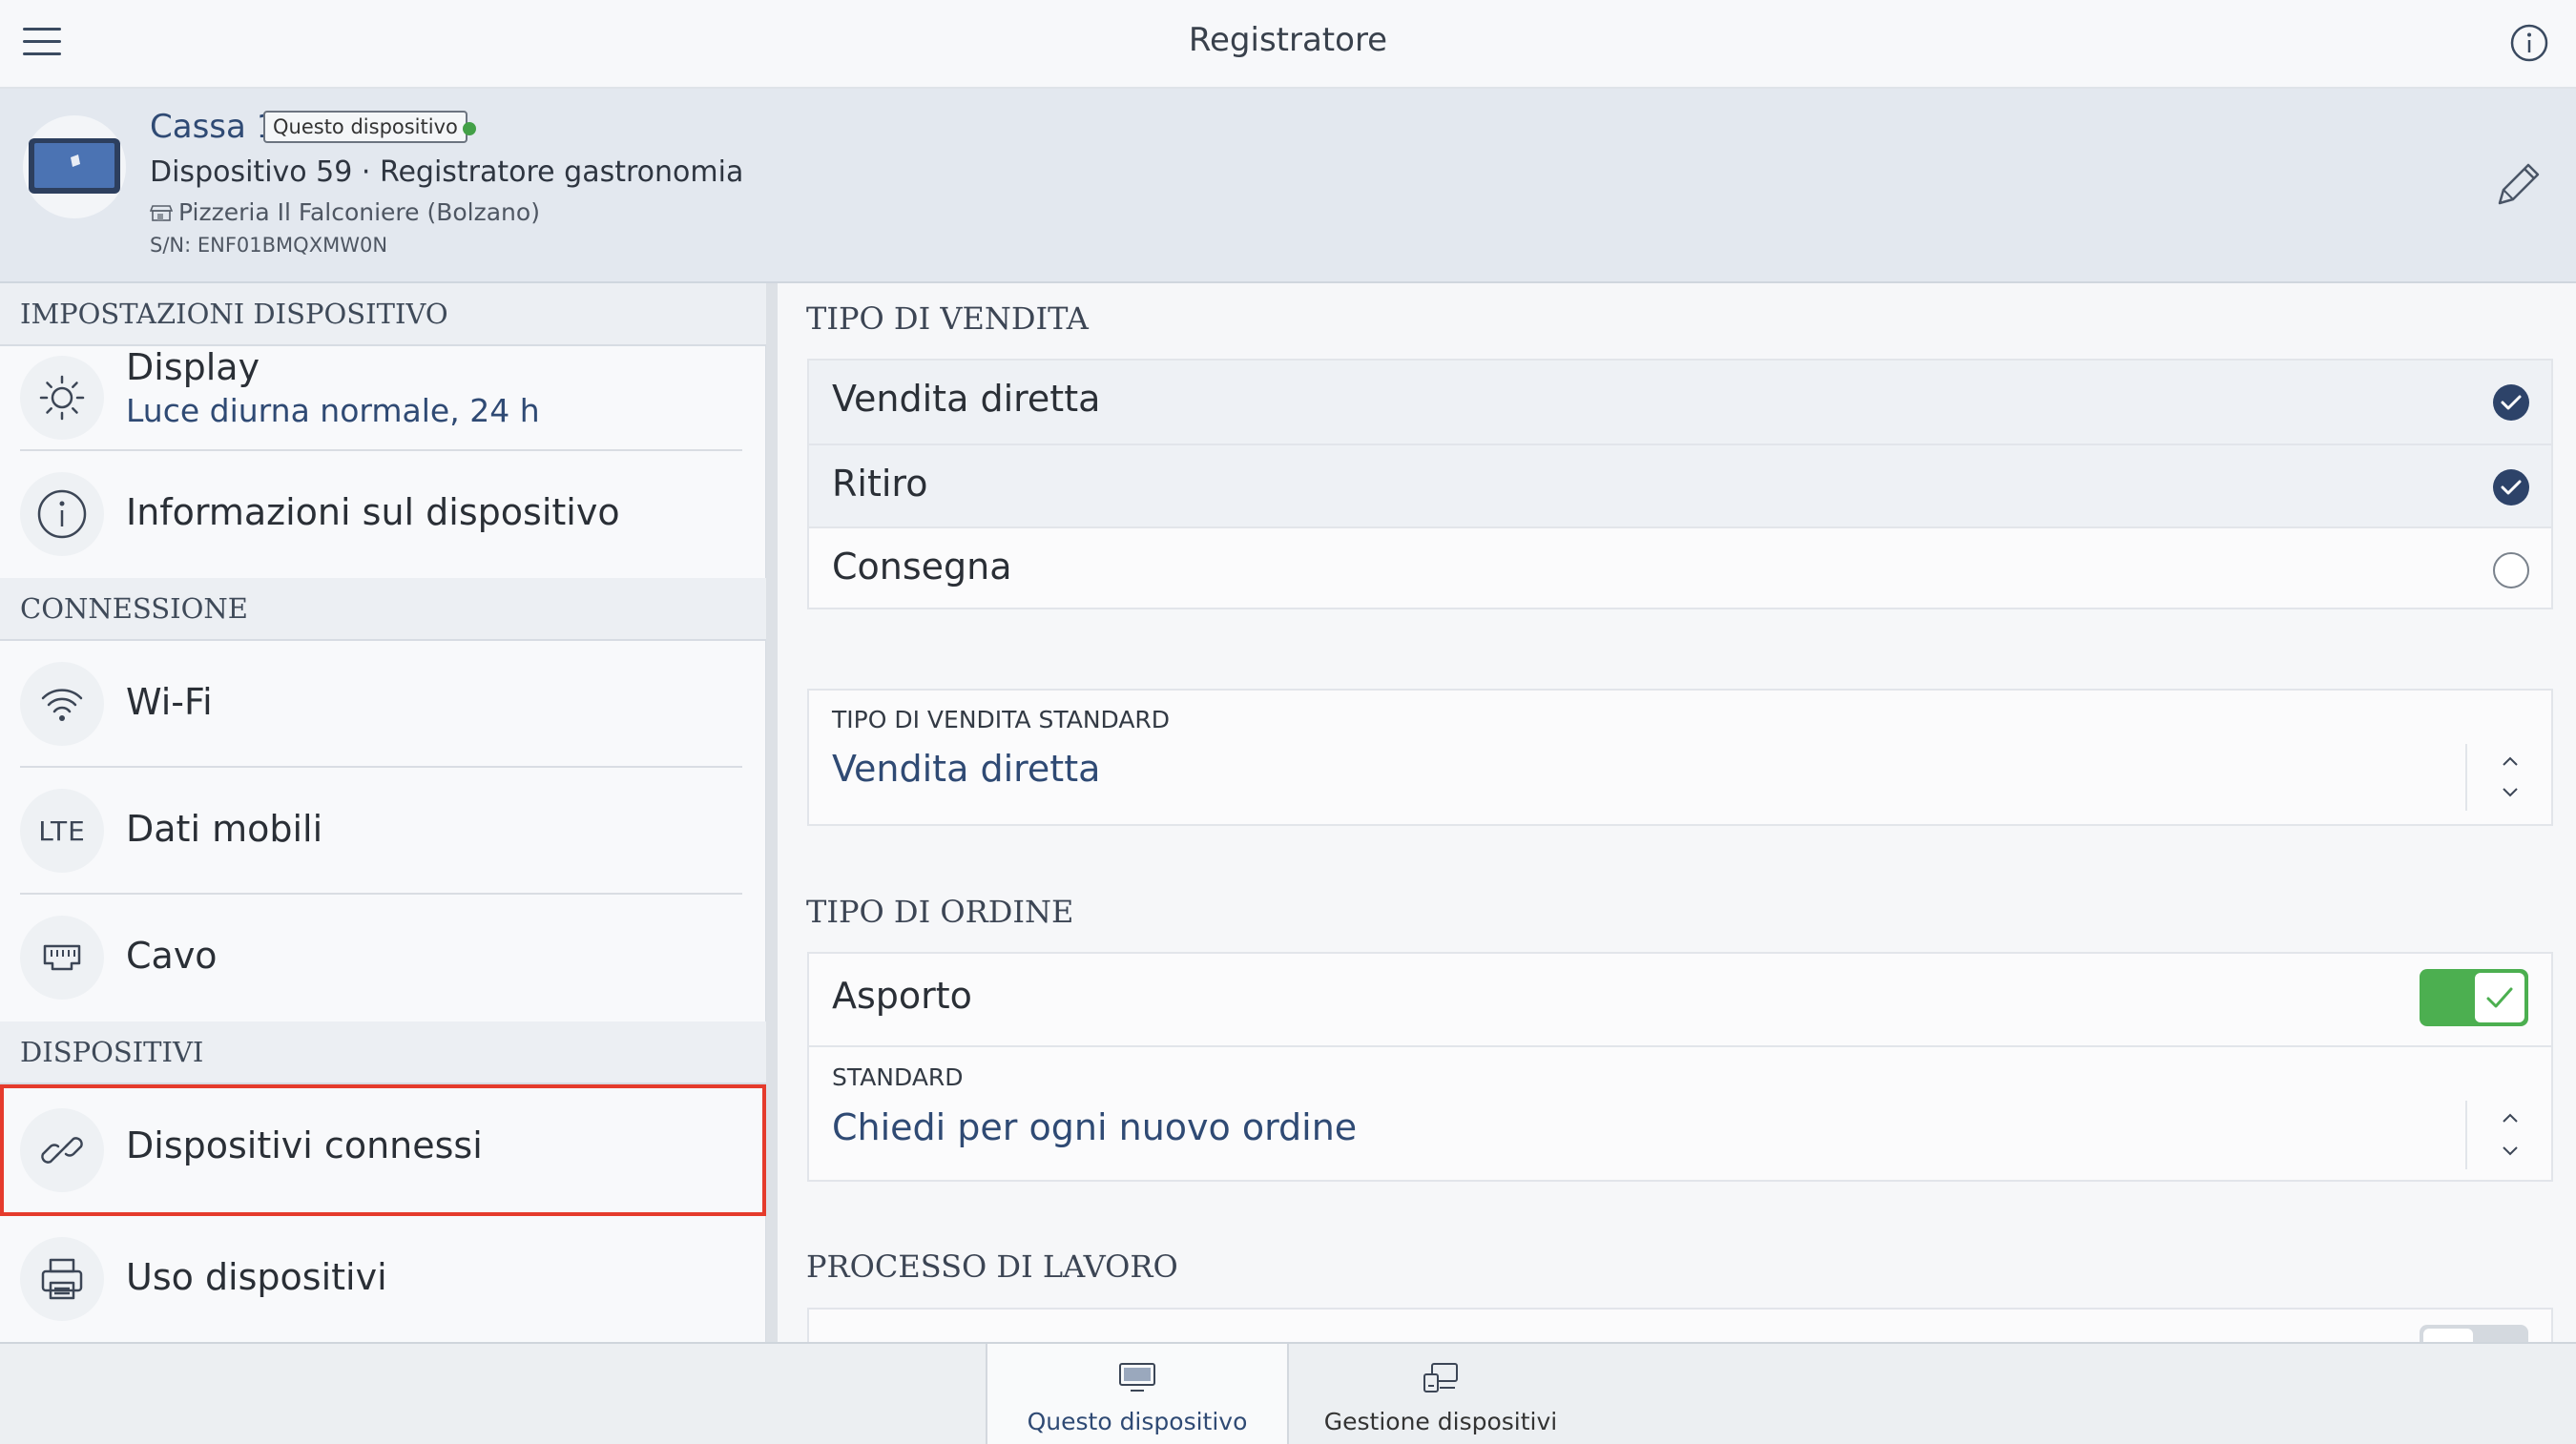 The height and width of the screenshot is (1444, 2576). Describe the element at coordinates (1137, 1378) in the screenshot. I see `monitor-icon` at that location.